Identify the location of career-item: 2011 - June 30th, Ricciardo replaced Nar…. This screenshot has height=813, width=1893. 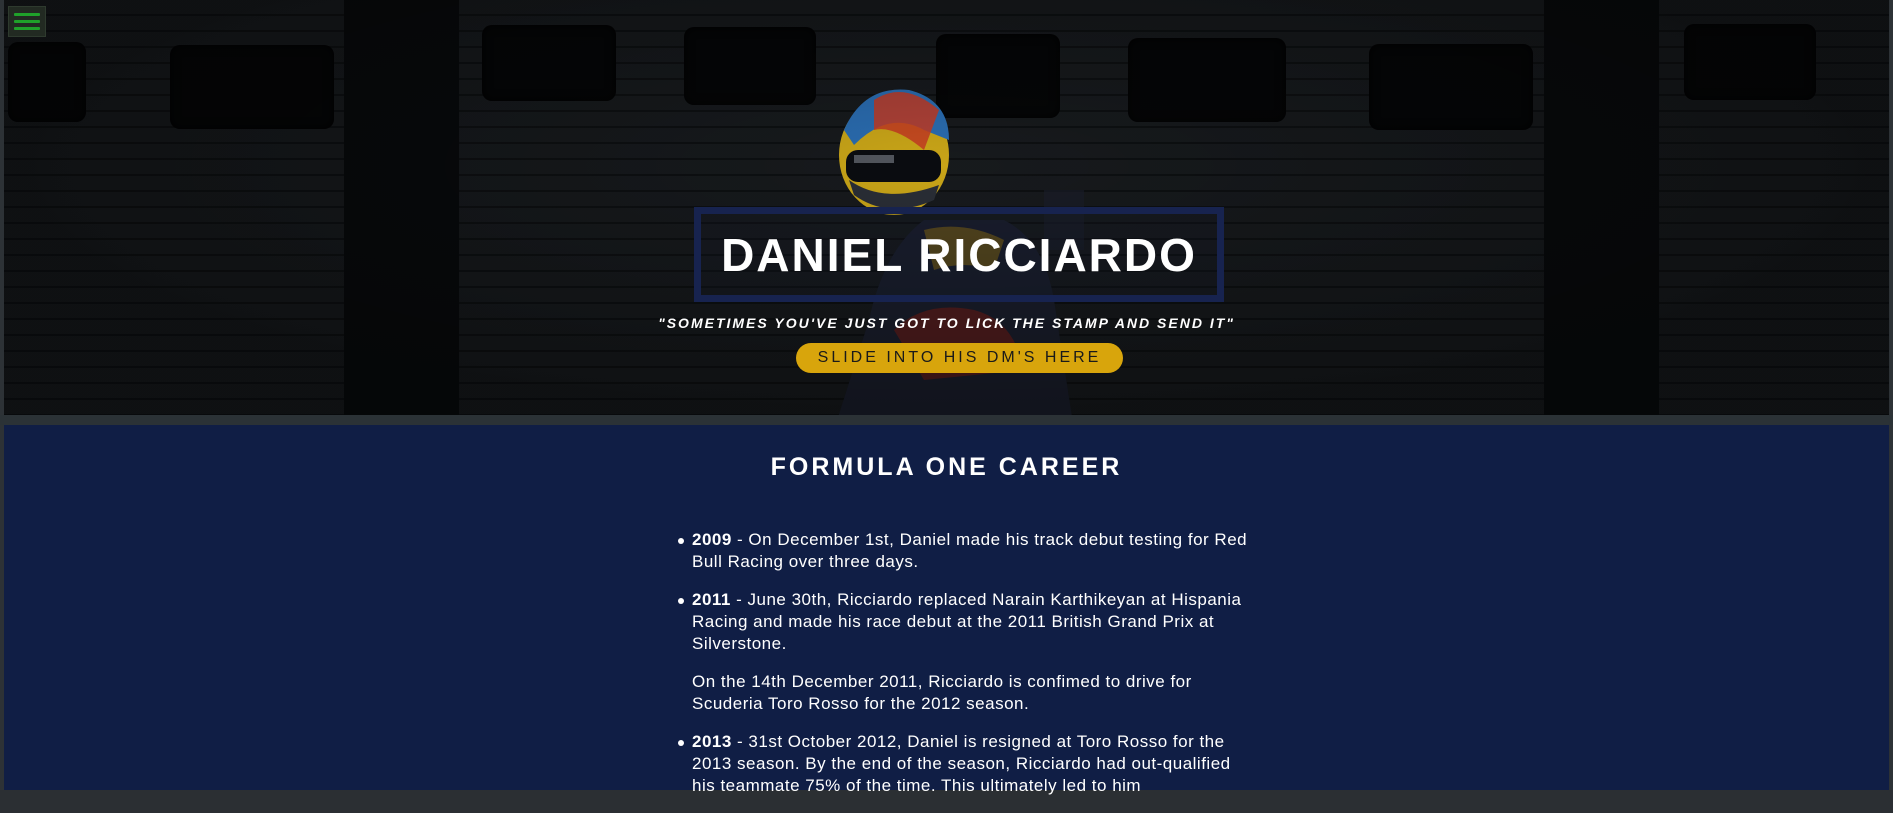
(965, 622).